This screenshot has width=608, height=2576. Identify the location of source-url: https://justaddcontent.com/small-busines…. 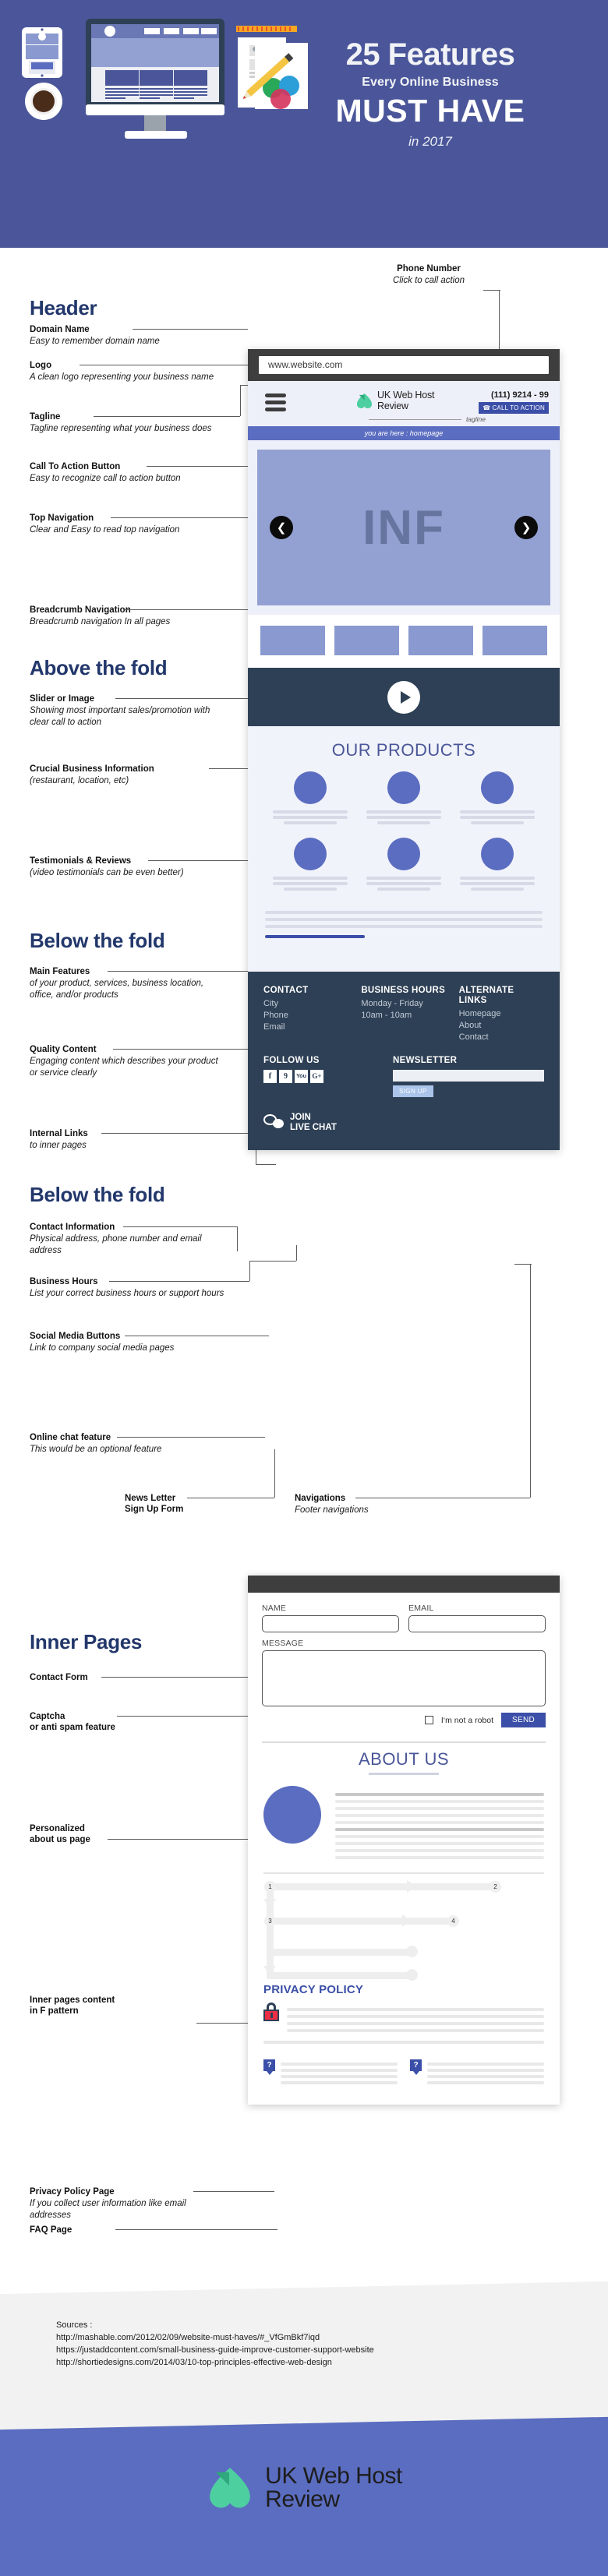
(332, 2351).